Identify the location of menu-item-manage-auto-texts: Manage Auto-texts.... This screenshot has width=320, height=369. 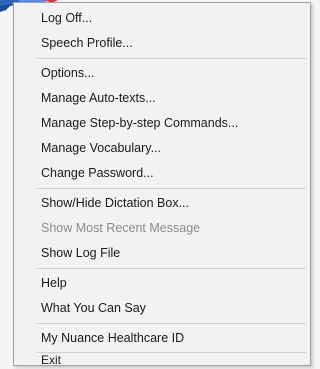
(162, 98).